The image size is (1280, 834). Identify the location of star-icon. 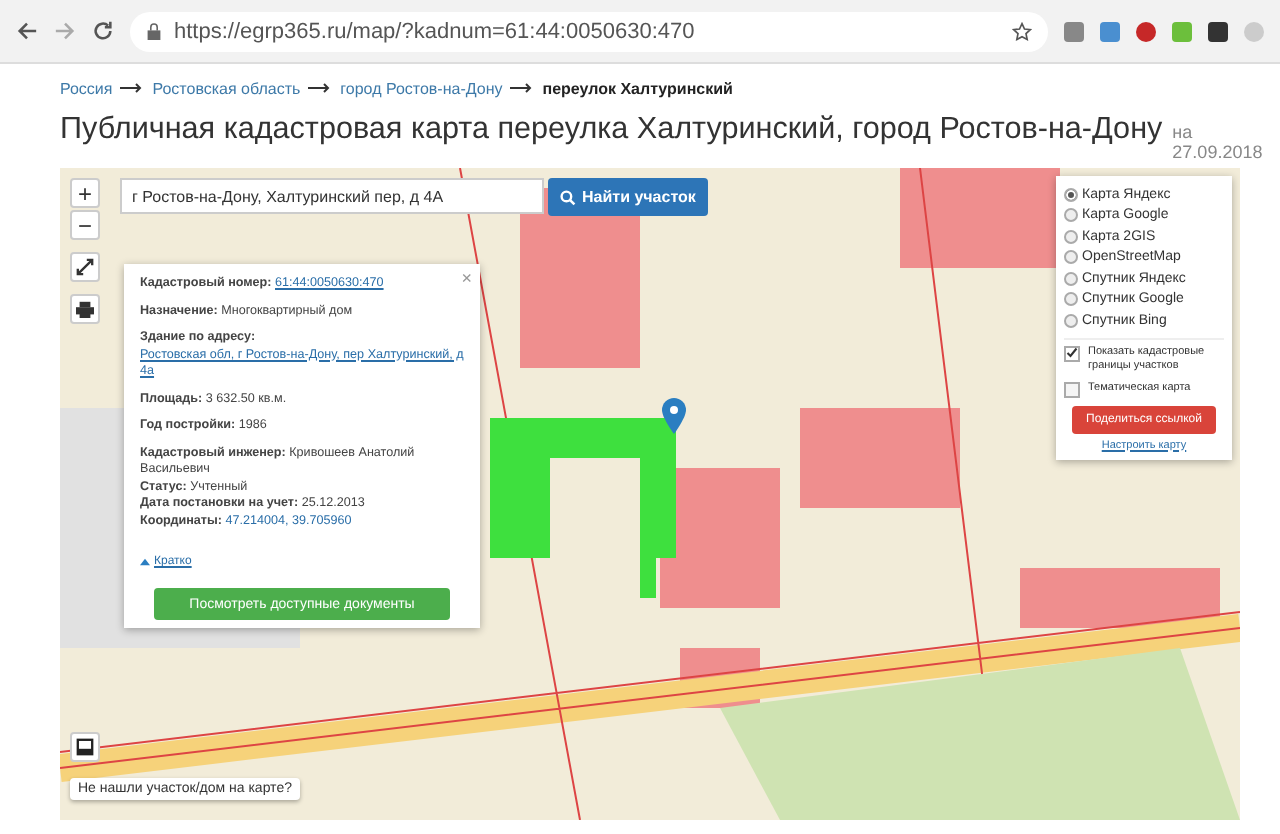
(1022, 31).